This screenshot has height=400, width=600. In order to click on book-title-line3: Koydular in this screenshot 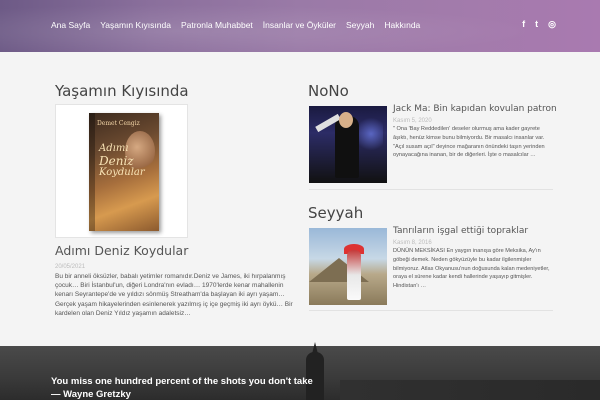, I will do `click(122, 172)`.